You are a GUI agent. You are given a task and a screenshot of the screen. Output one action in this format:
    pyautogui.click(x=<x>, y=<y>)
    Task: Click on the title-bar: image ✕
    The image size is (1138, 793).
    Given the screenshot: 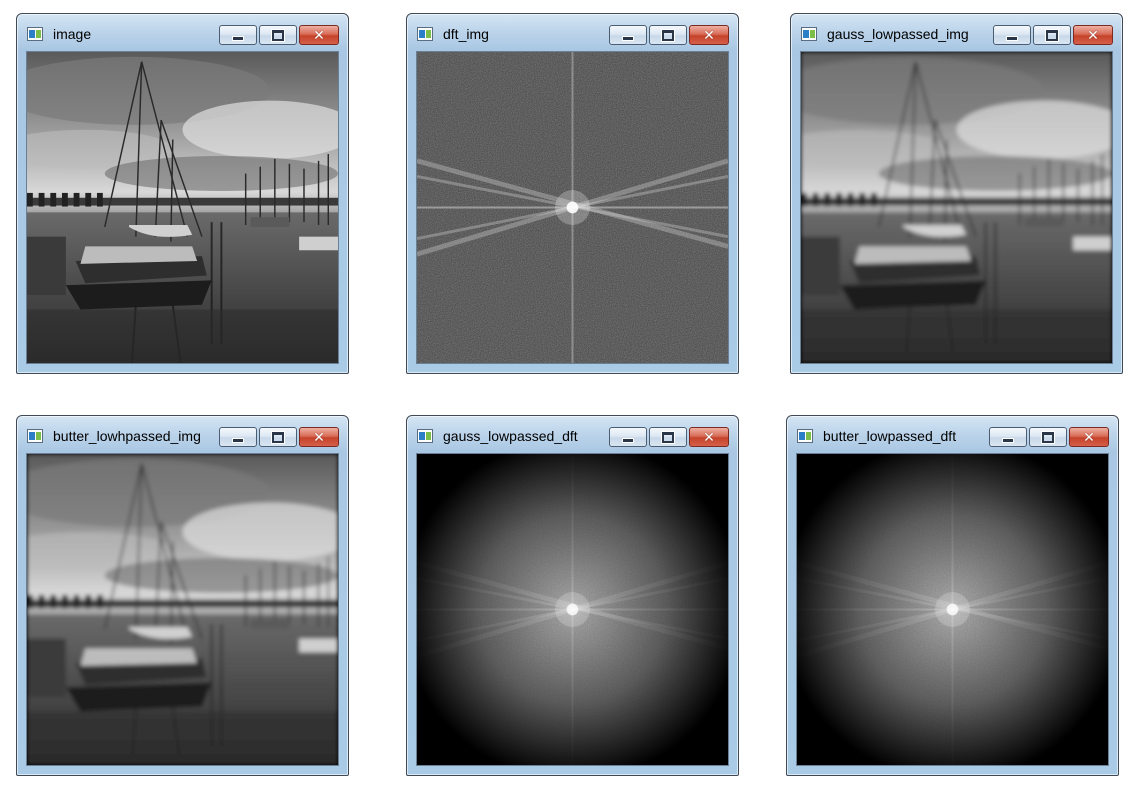 What is the action you would take?
    pyautogui.click(x=182, y=32)
    